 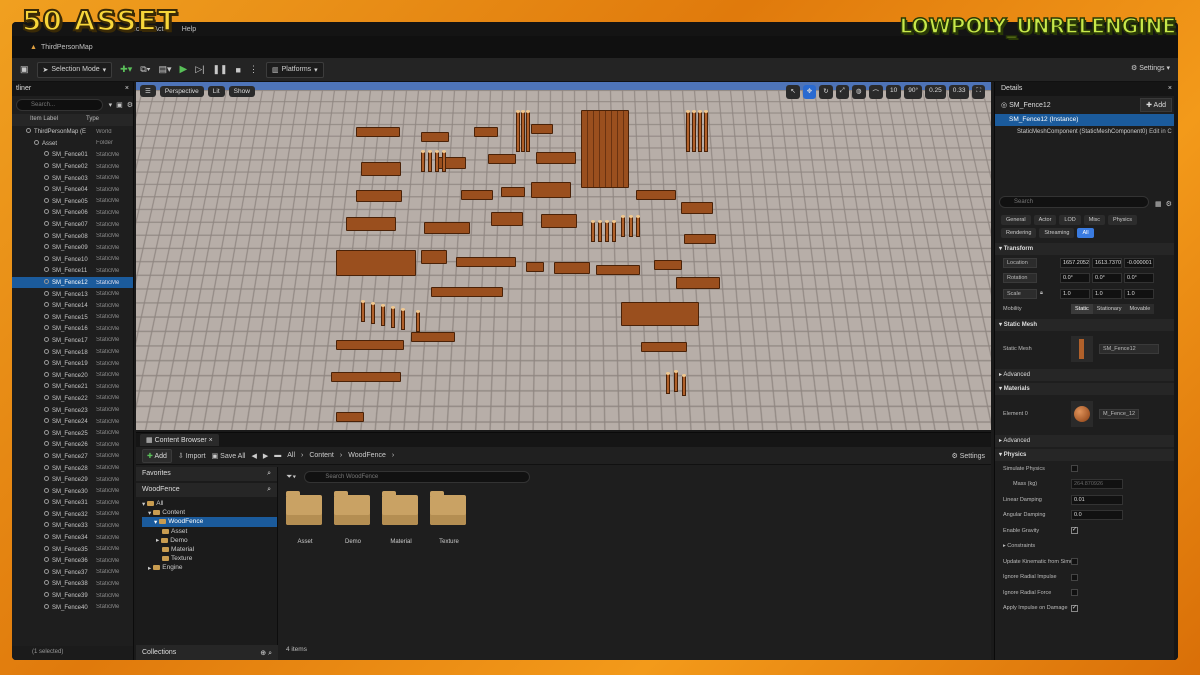 I want to click on outliner-row: SM_Fence03 StaticMe, so click(x=72, y=178).